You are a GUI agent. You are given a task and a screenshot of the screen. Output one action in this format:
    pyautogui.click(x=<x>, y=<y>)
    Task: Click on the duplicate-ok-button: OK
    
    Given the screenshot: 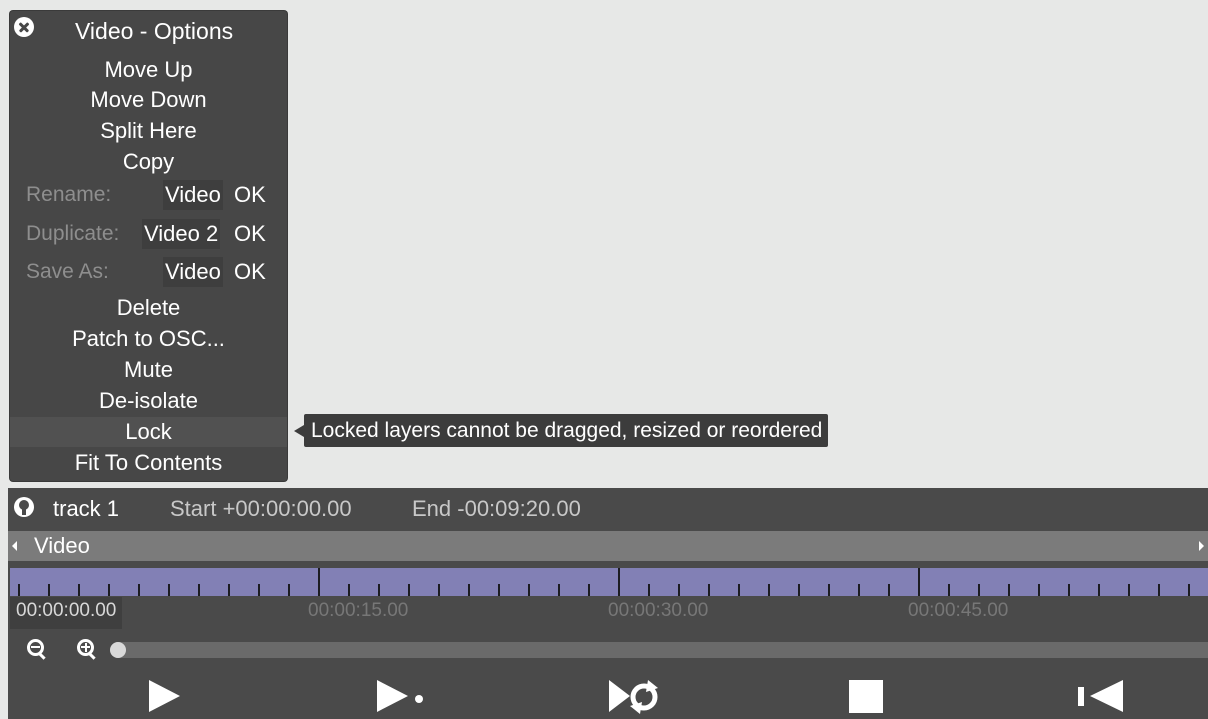 What is the action you would take?
    pyautogui.click(x=250, y=234)
    